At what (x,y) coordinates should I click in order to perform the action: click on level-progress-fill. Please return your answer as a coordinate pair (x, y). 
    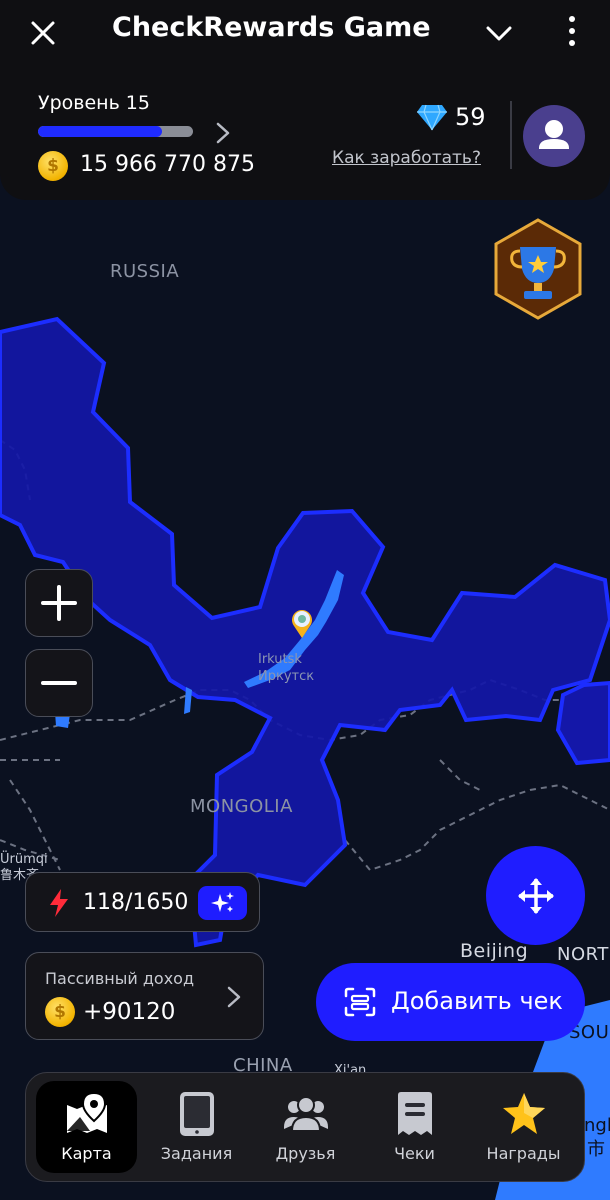
    Looking at the image, I should click on (100, 131).